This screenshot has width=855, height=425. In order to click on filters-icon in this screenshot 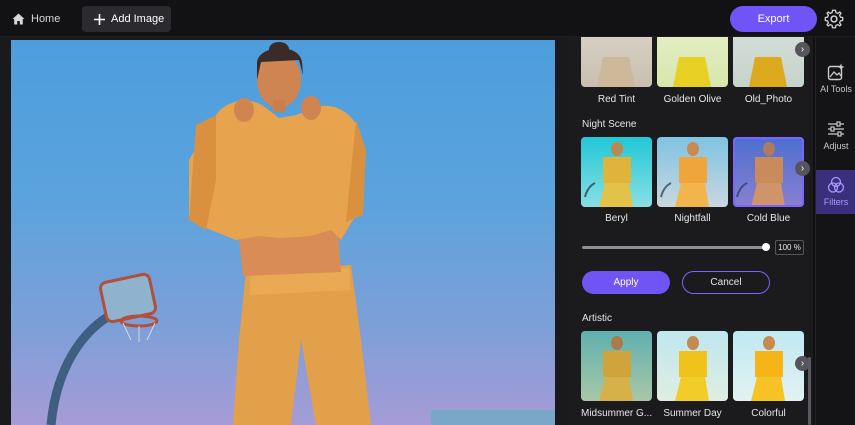, I will do `click(836, 184)`.